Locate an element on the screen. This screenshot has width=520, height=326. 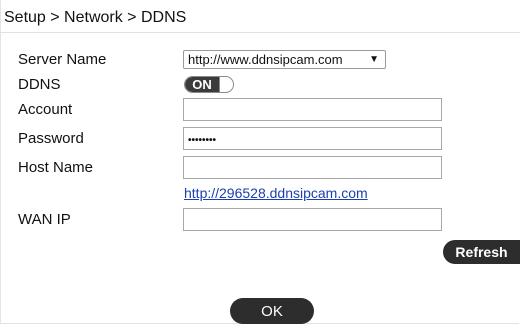
refresh-button: Refresh is located at coordinates (481, 252).